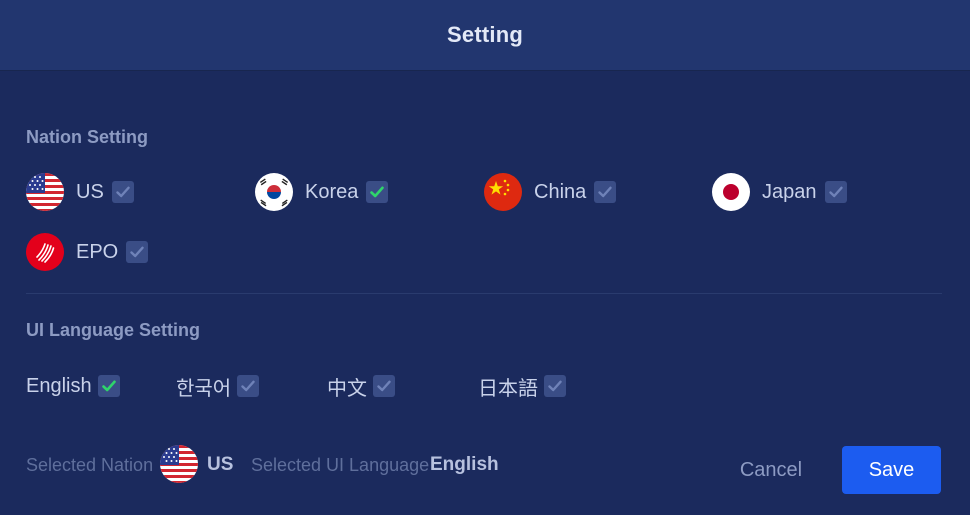  I want to click on nation-label-us: US, so click(90, 191).